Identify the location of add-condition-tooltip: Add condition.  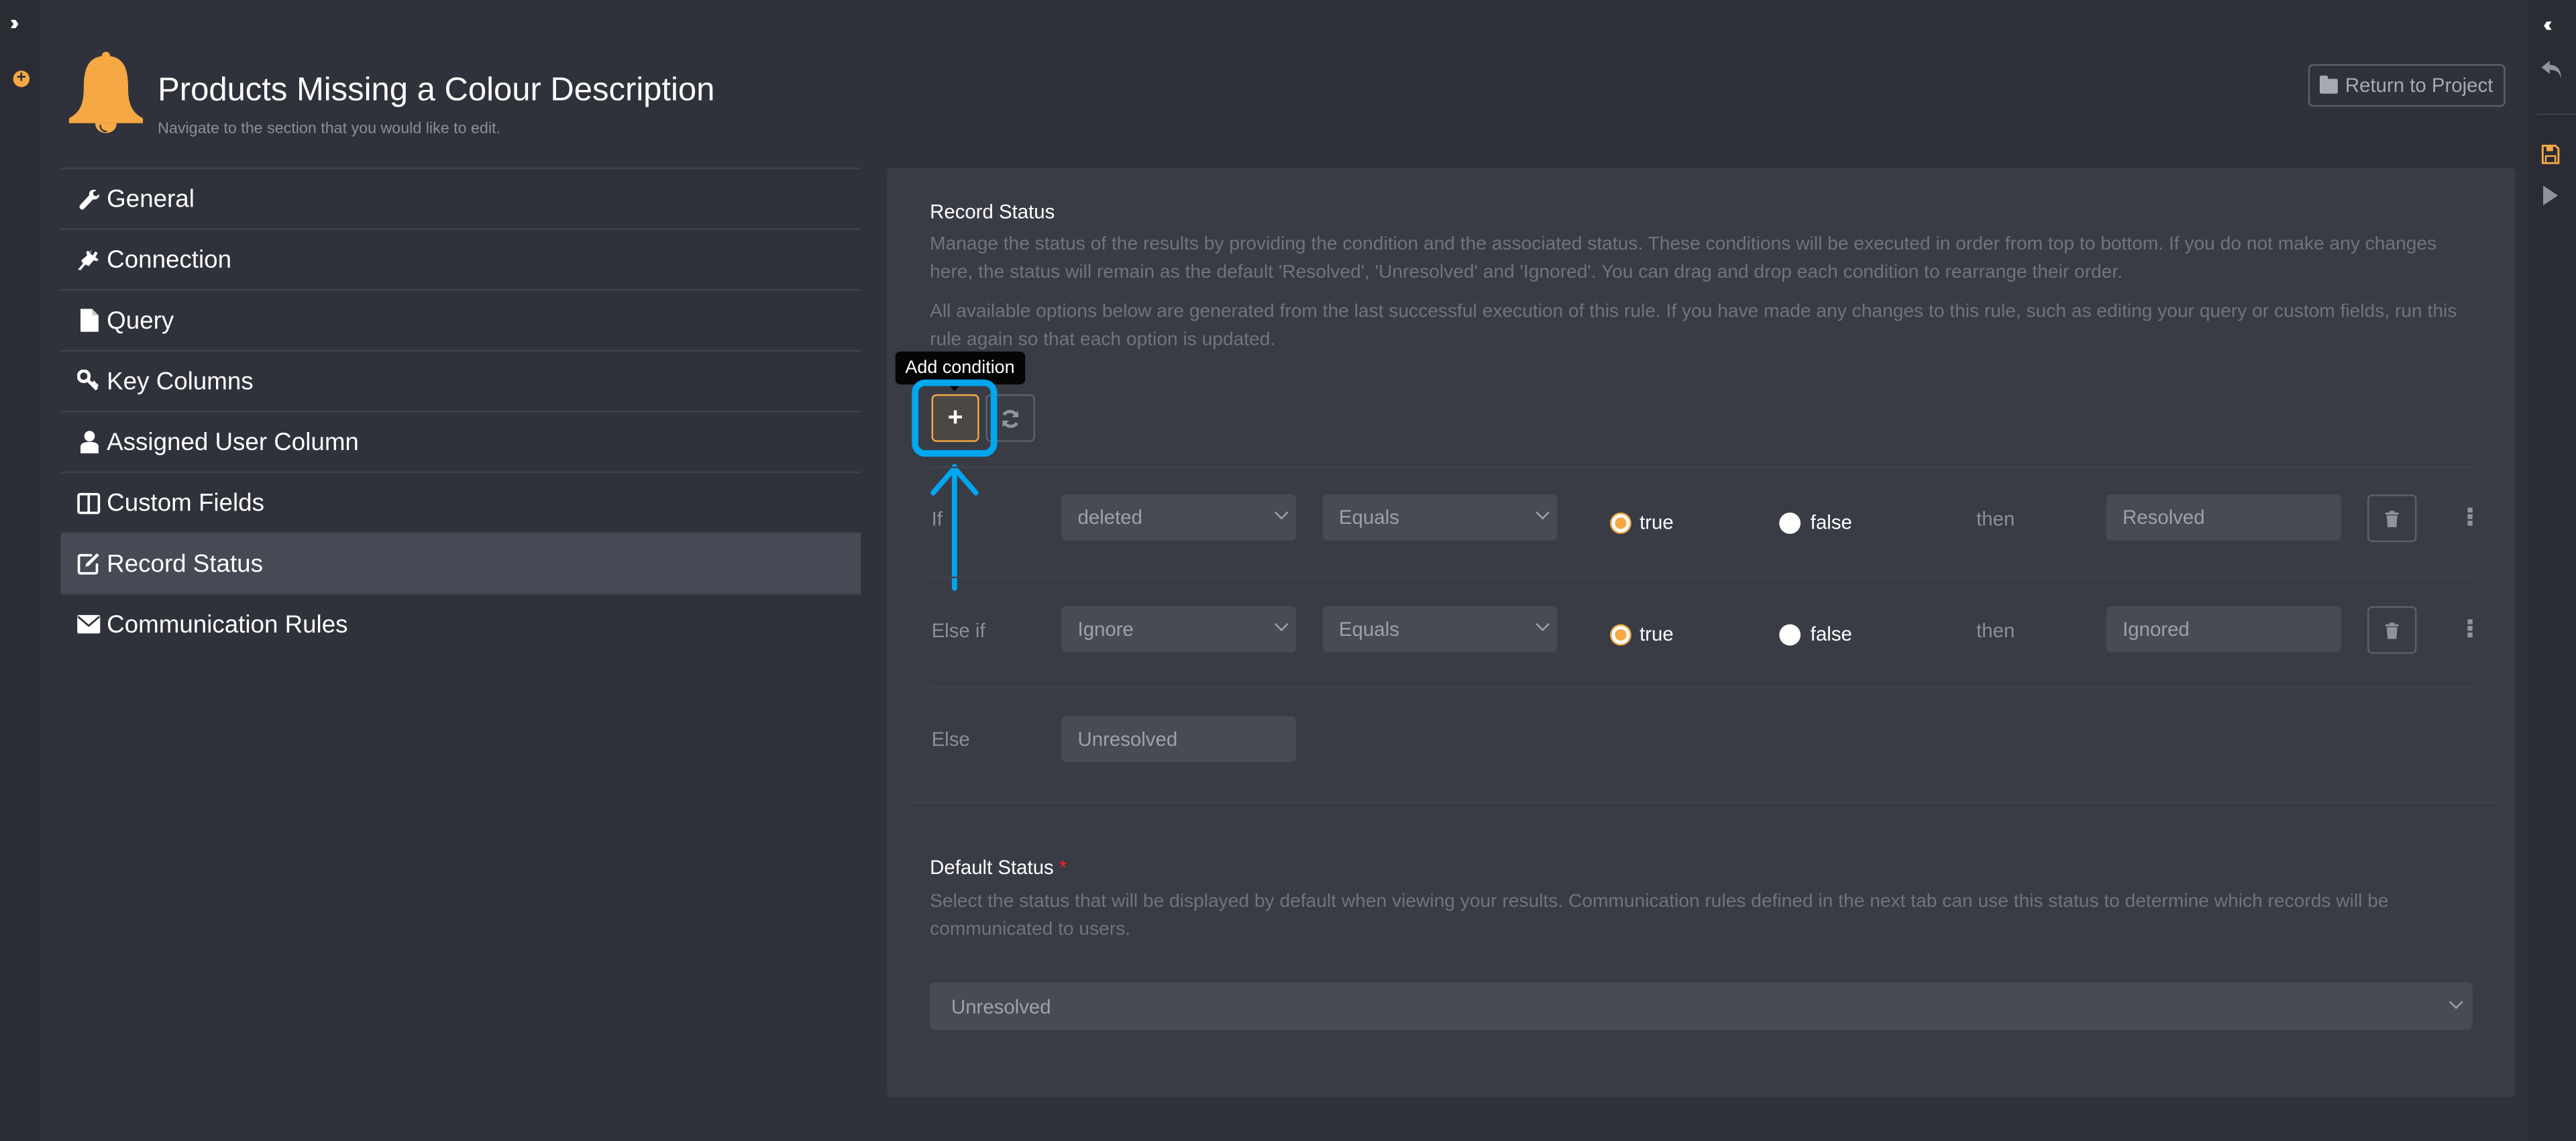
(960, 368).